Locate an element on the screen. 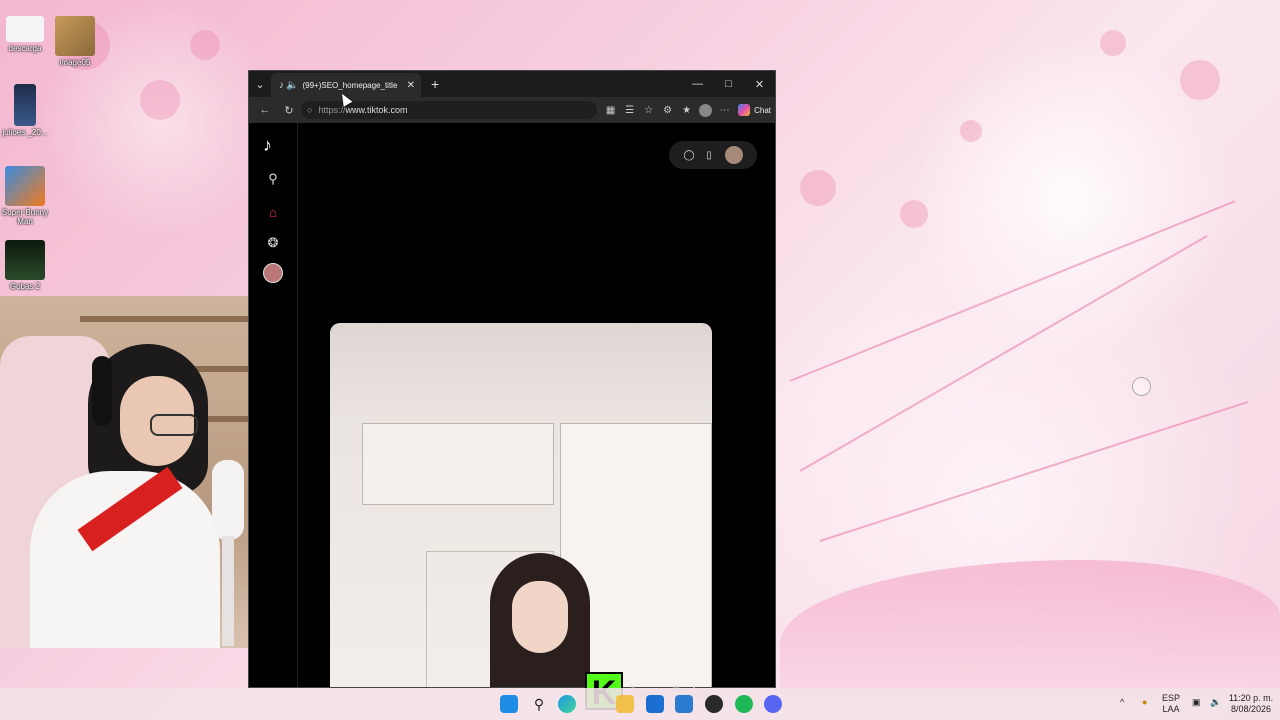 This screenshot has width=1280, height=720. outlook-icon is located at coordinates (655, 704).